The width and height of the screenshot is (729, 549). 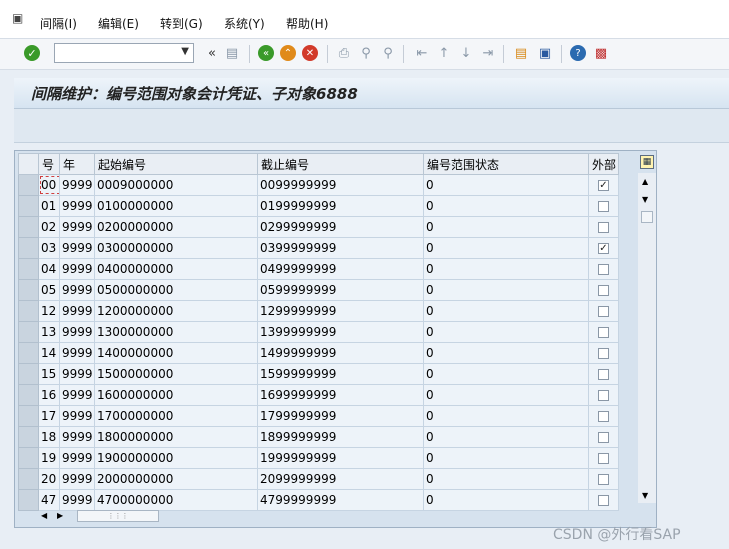 I want to click on save-icon: ▤, so click(x=232, y=53).